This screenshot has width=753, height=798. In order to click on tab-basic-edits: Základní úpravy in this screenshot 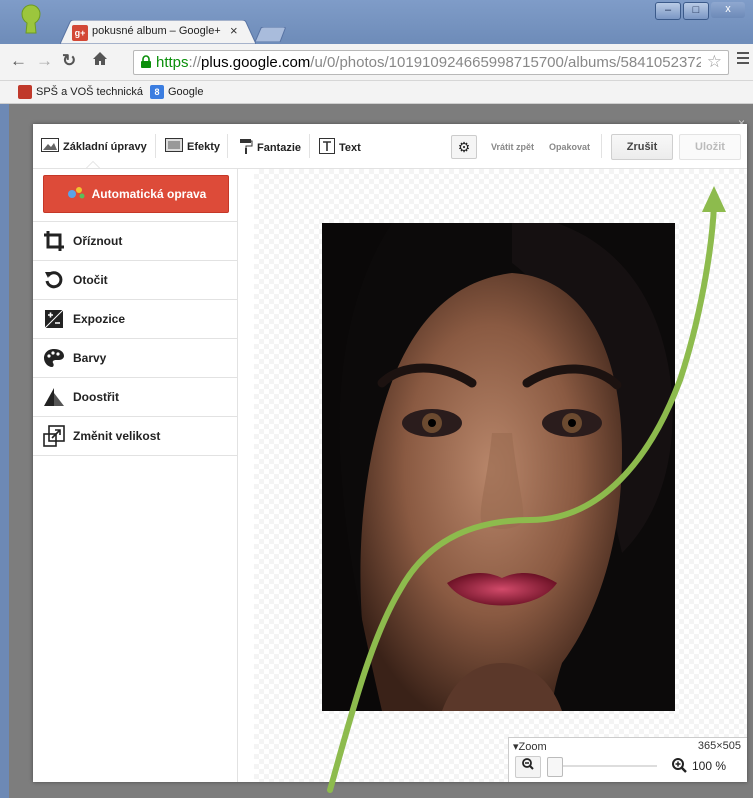, I will do `click(94, 146)`.